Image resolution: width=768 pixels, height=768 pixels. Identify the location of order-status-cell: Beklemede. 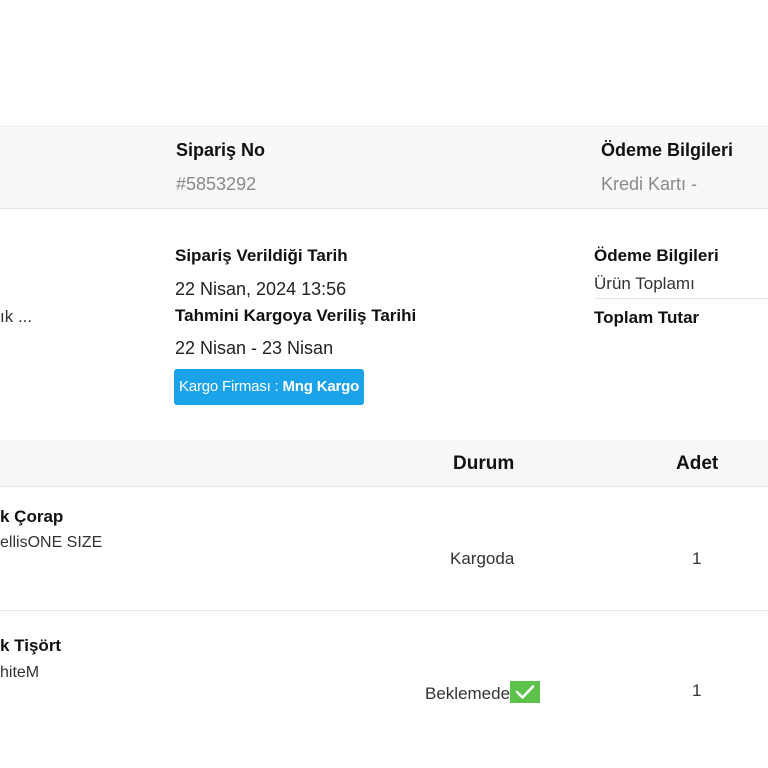
(483, 692).